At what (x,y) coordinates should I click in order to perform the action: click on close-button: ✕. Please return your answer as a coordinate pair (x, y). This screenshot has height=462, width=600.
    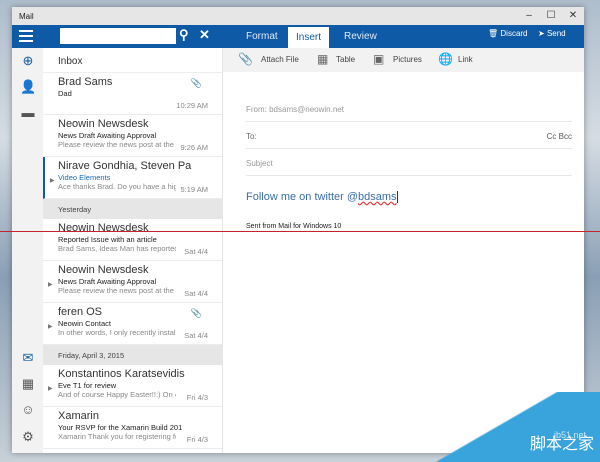
    Looking at the image, I should click on (573, 16).